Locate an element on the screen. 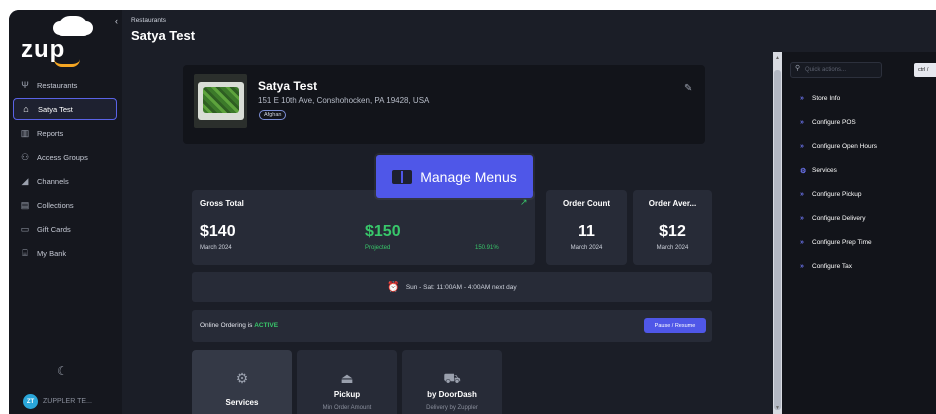 The height and width of the screenshot is (414, 936). order-average-period: March 2024 is located at coordinates (672, 248).